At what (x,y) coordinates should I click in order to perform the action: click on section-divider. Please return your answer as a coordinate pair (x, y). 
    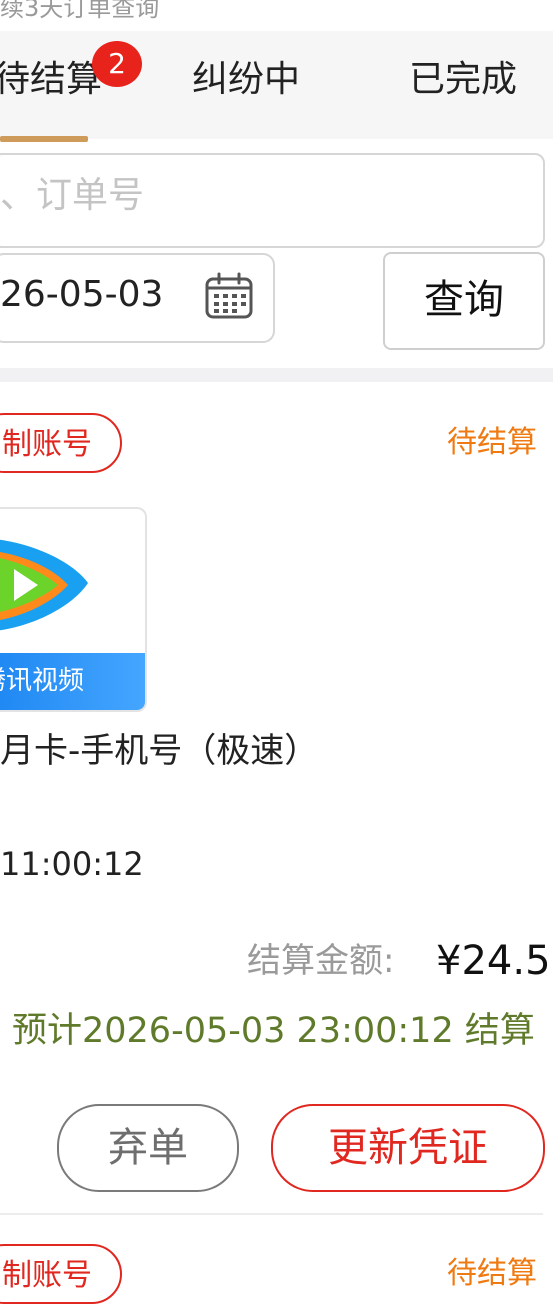
    Looking at the image, I should click on (276, 375).